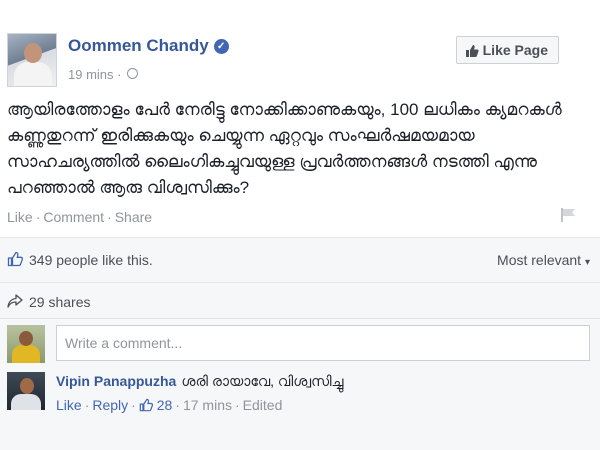 This screenshot has width=600, height=450. Describe the element at coordinates (138, 45) in the screenshot. I see `author-name-text: Oommen Chandy` at that location.